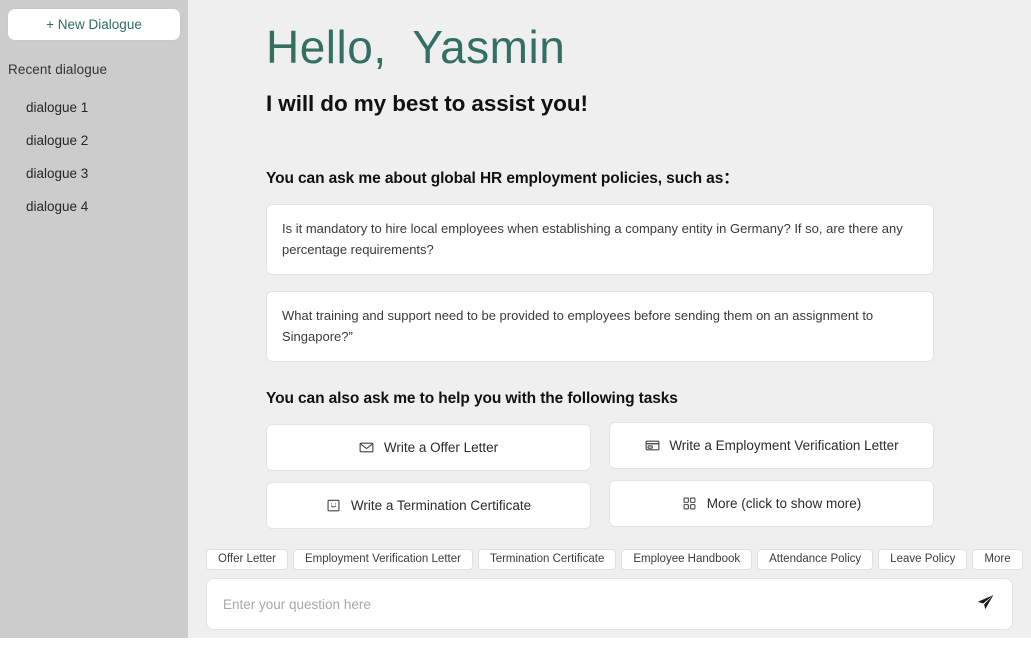 This screenshot has height=645, width=1031. I want to click on assist-subtitle: I will do my best to assist you!, so click(427, 103).